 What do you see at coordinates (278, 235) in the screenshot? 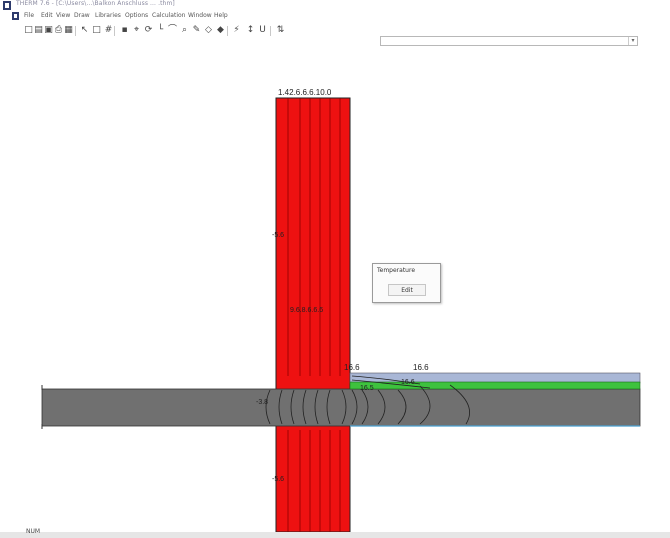
I see `temperature-label-left-upper: -5.6` at bounding box center [278, 235].